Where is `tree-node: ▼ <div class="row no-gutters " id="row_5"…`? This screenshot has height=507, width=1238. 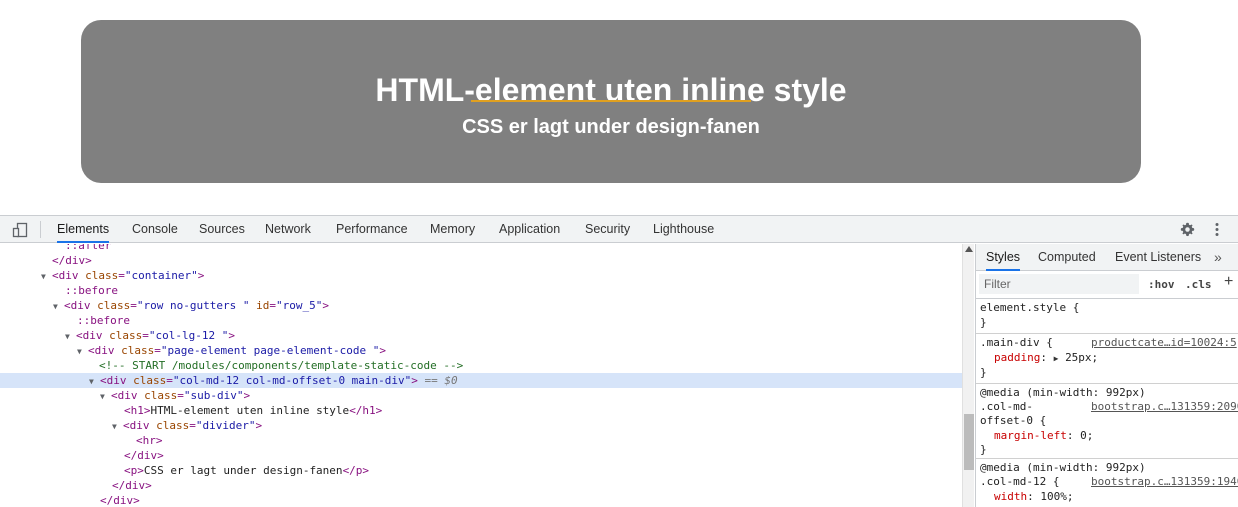
tree-node: ▼ <div class="row no-gutters " id="row_5"… is located at coordinates (481, 305).